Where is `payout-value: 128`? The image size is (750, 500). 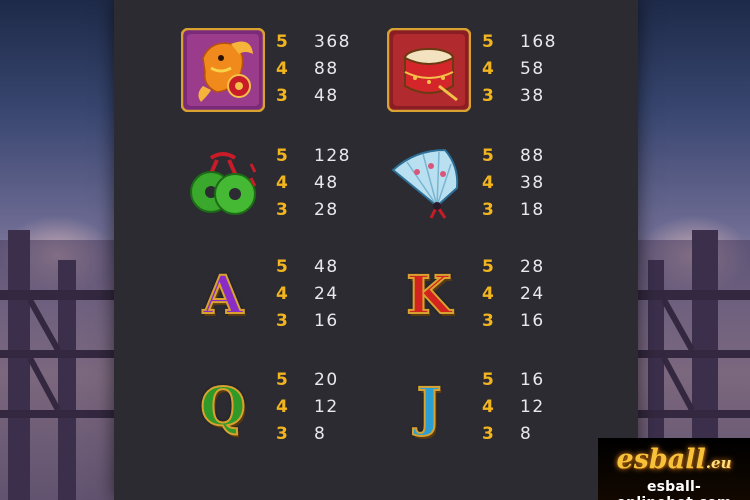
payout-value: 128 is located at coordinates (332, 156).